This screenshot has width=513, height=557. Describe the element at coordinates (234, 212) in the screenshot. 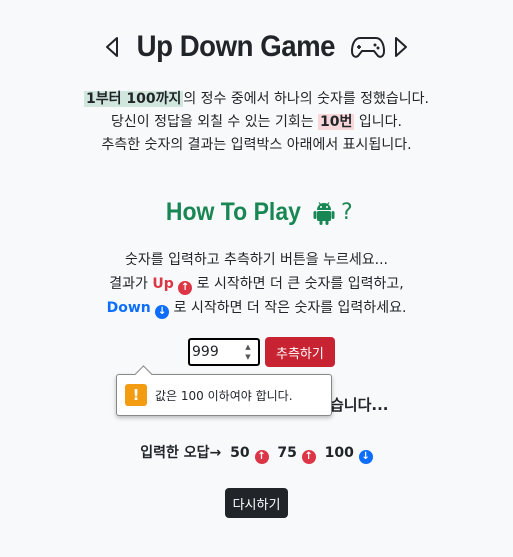

I see `howto-title: How To Play` at that location.